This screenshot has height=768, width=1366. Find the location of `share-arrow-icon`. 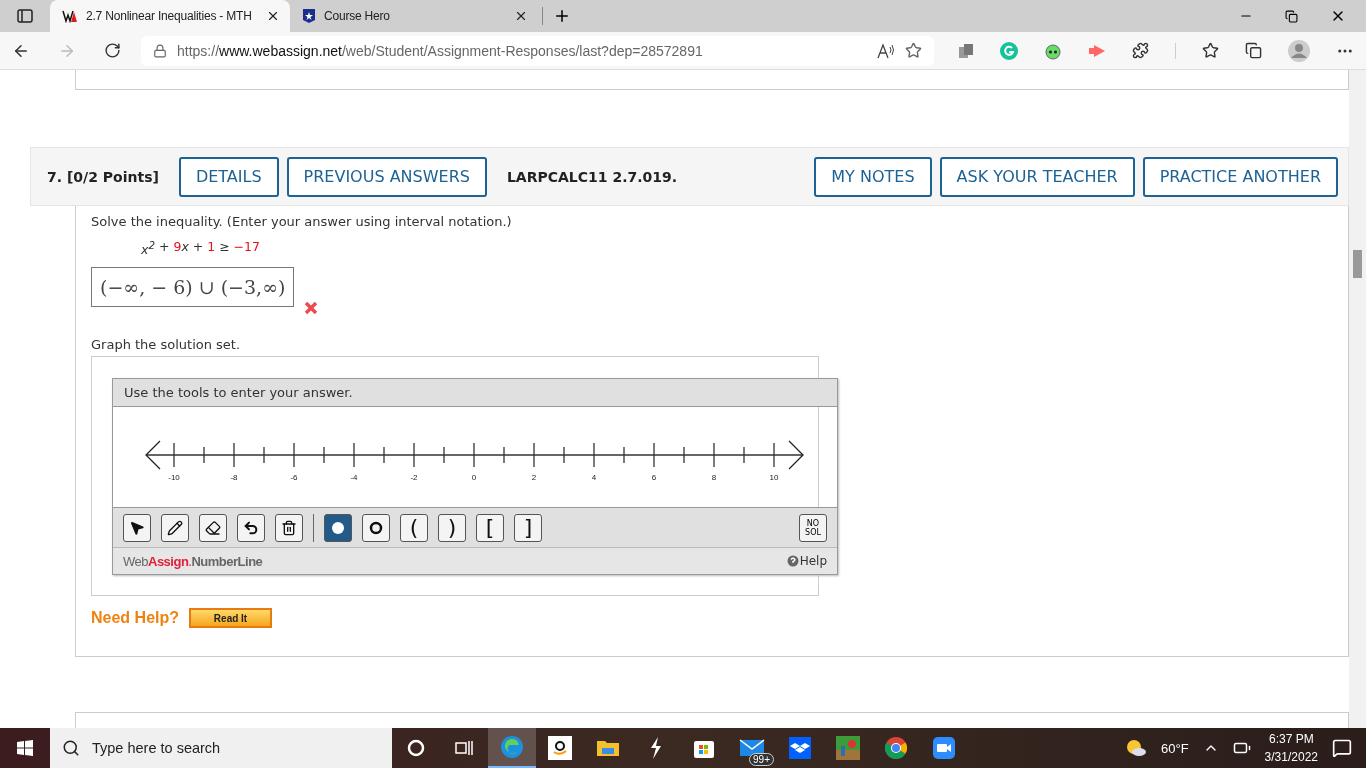

share-arrow-icon is located at coordinates (1097, 50).